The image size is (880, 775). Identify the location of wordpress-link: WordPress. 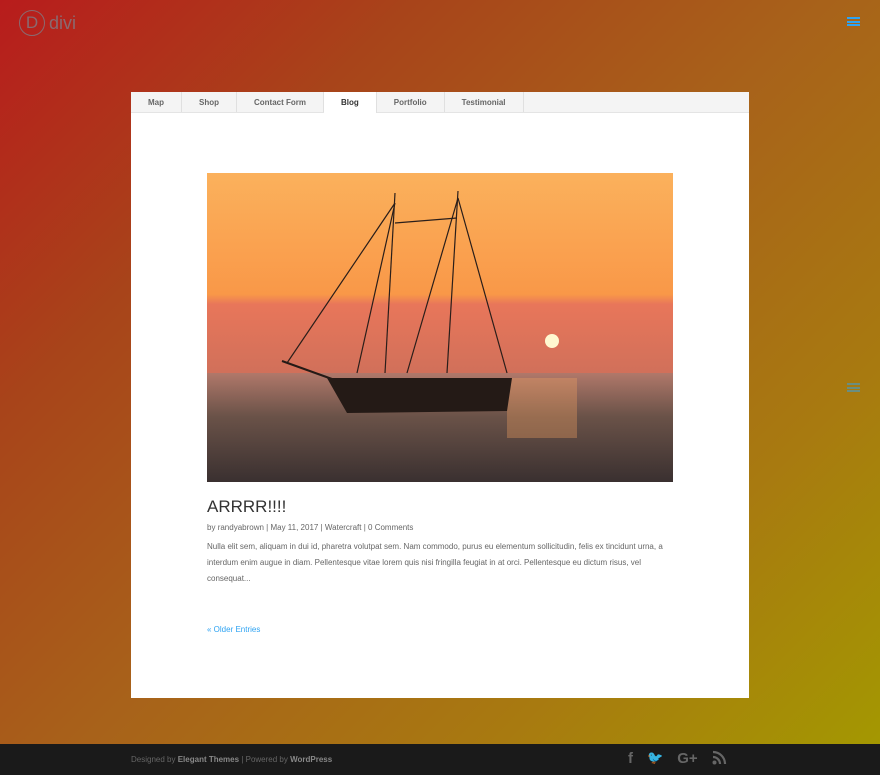
(311, 759).